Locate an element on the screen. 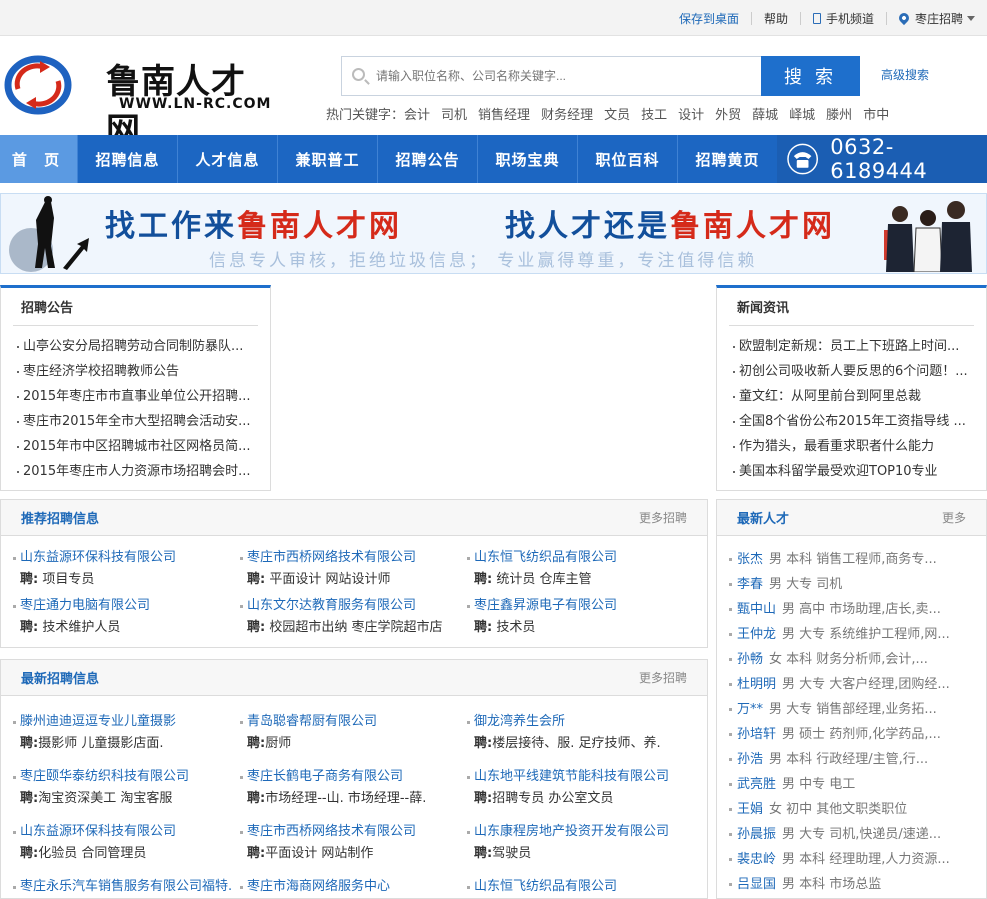 This screenshot has width=987, height=899. hot-keyword: 滕州 is located at coordinates (839, 115).